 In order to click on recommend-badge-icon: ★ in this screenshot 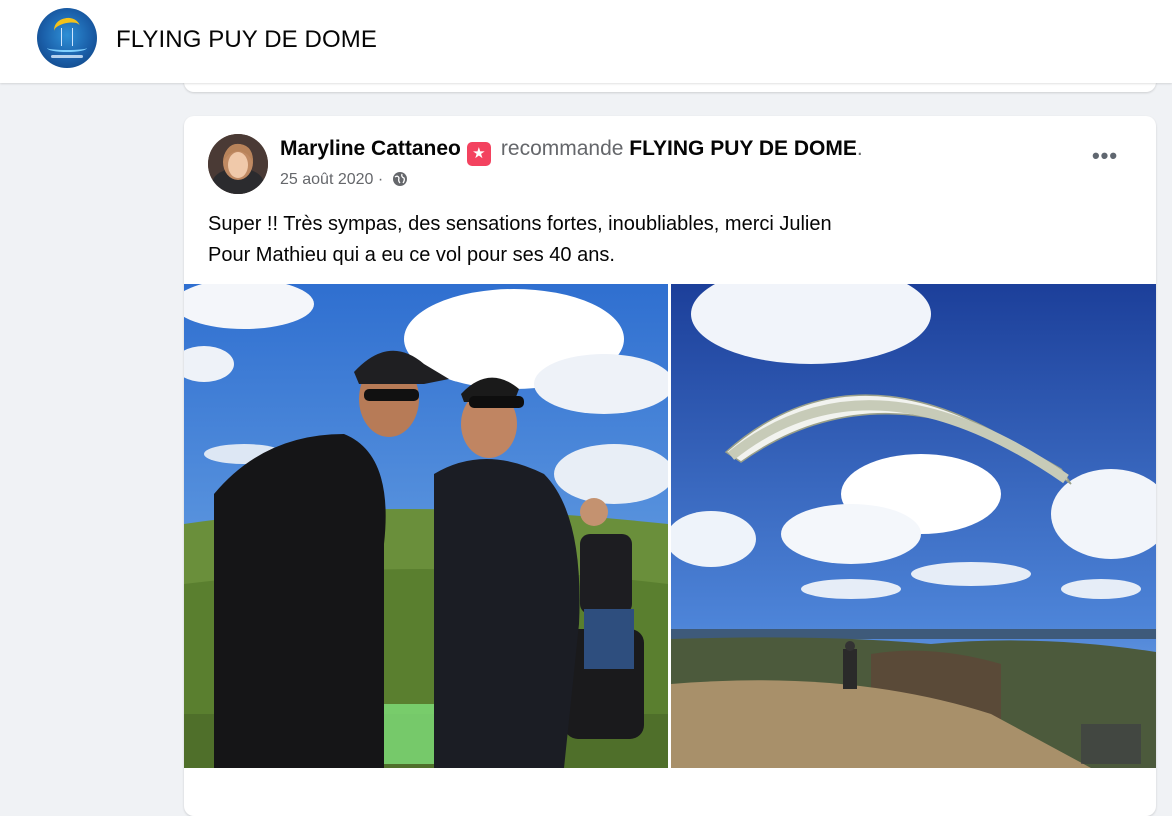, I will do `click(478, 154)`.